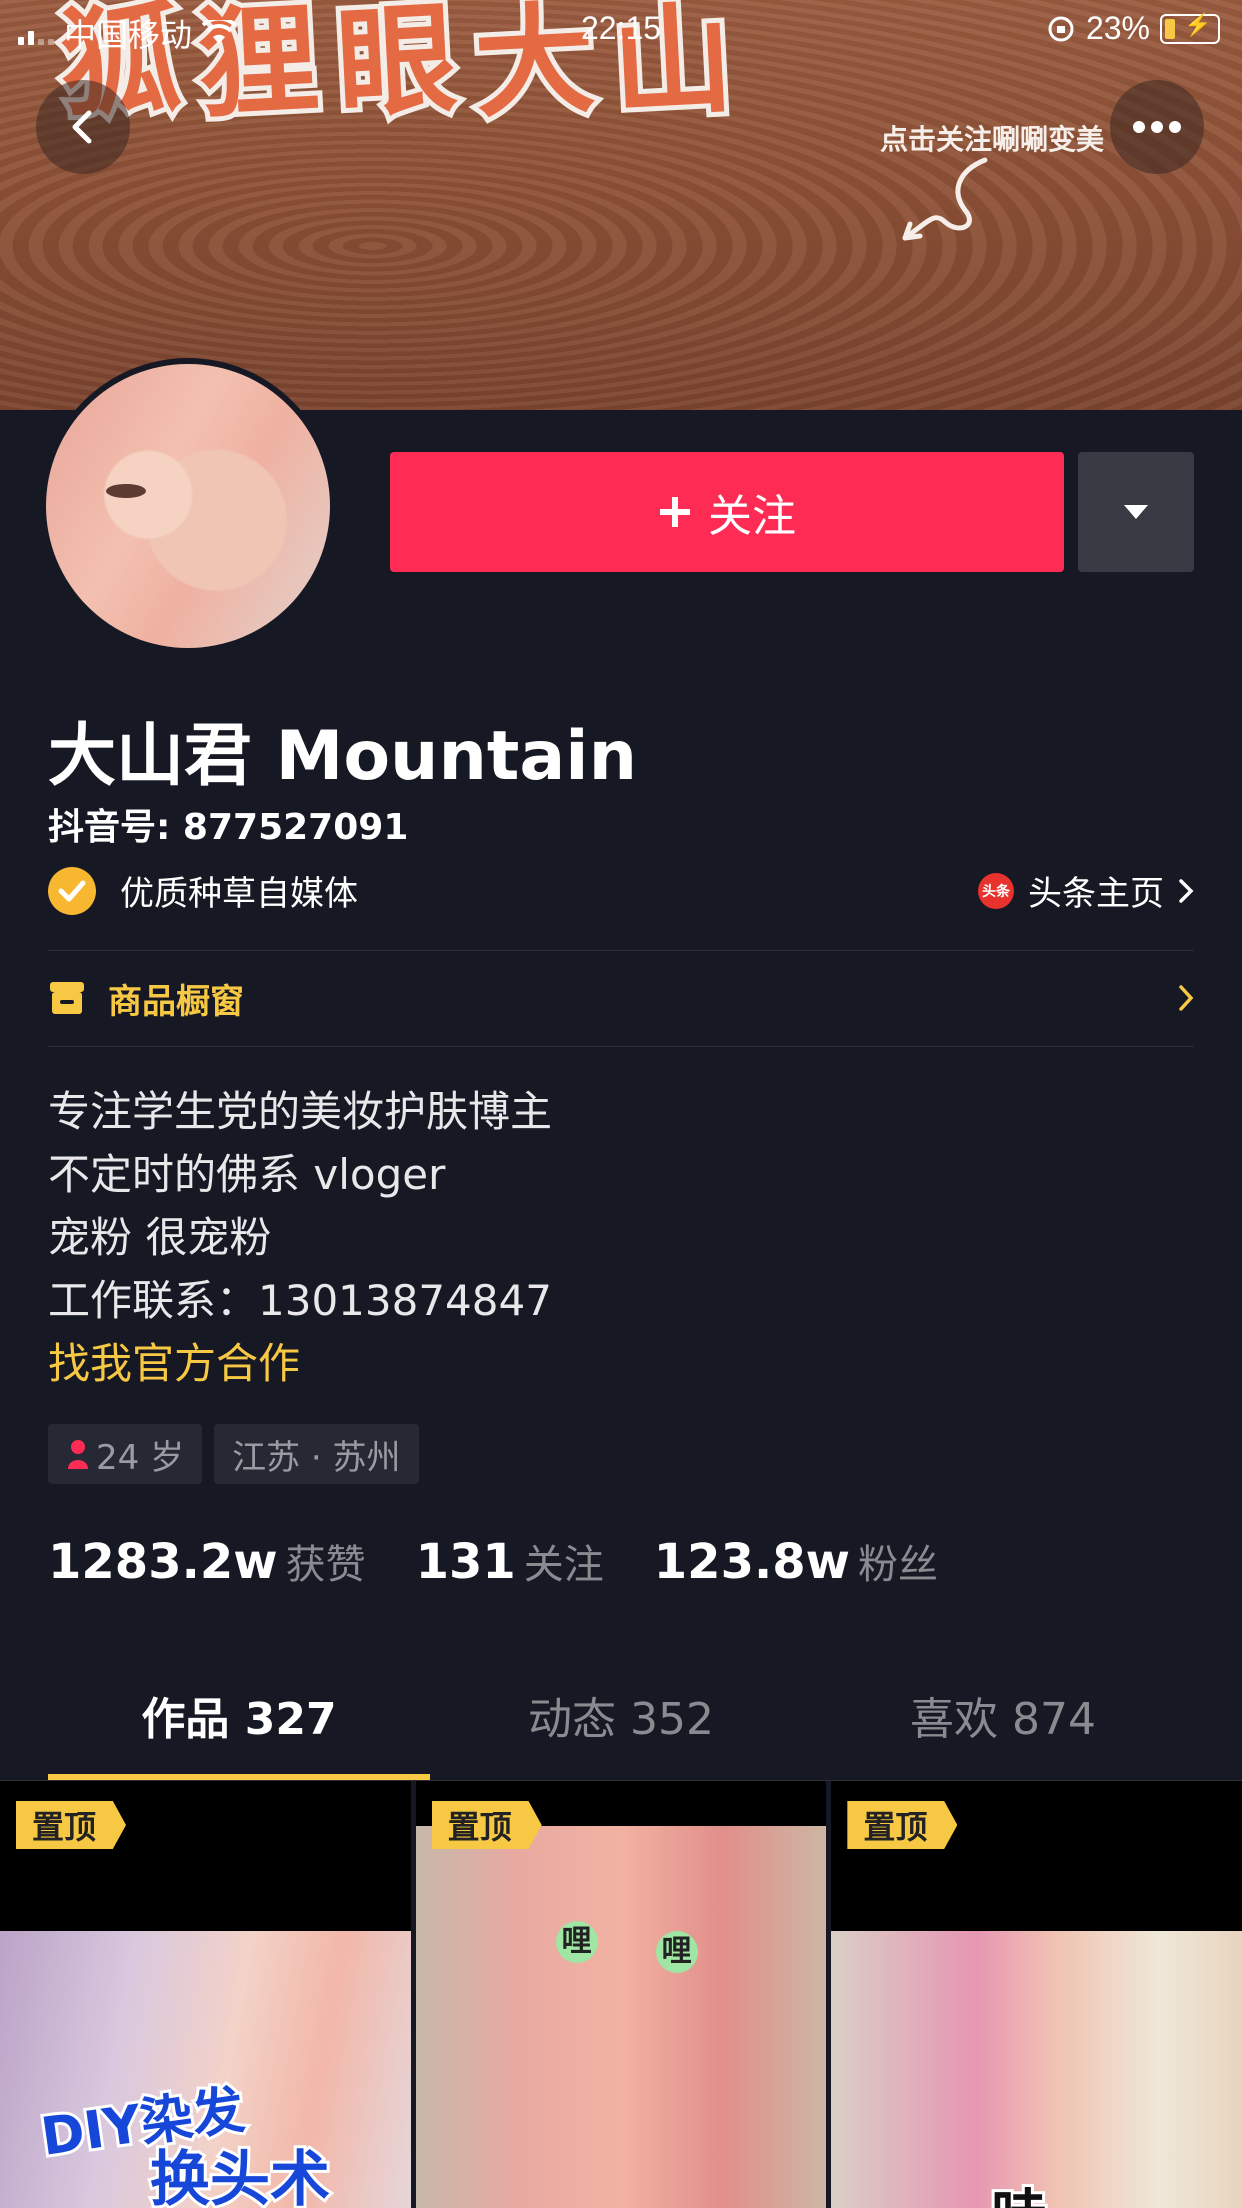 This screenshot has height=2208, width=1242. What do you see at coordinates (78, 1454) in the screenshot?
I see `female-icon` at bounding box center [78, 1454].